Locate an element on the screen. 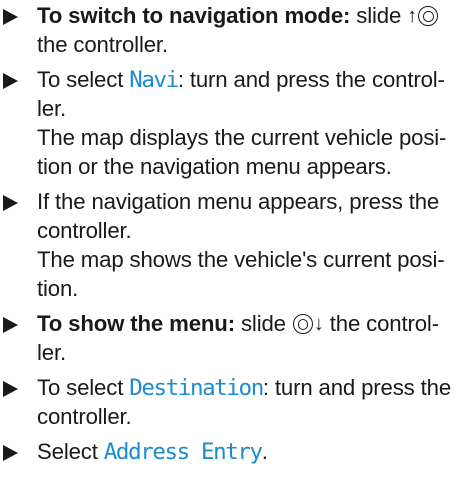  step-result-line: tion. is located at coordinates (58, 288).